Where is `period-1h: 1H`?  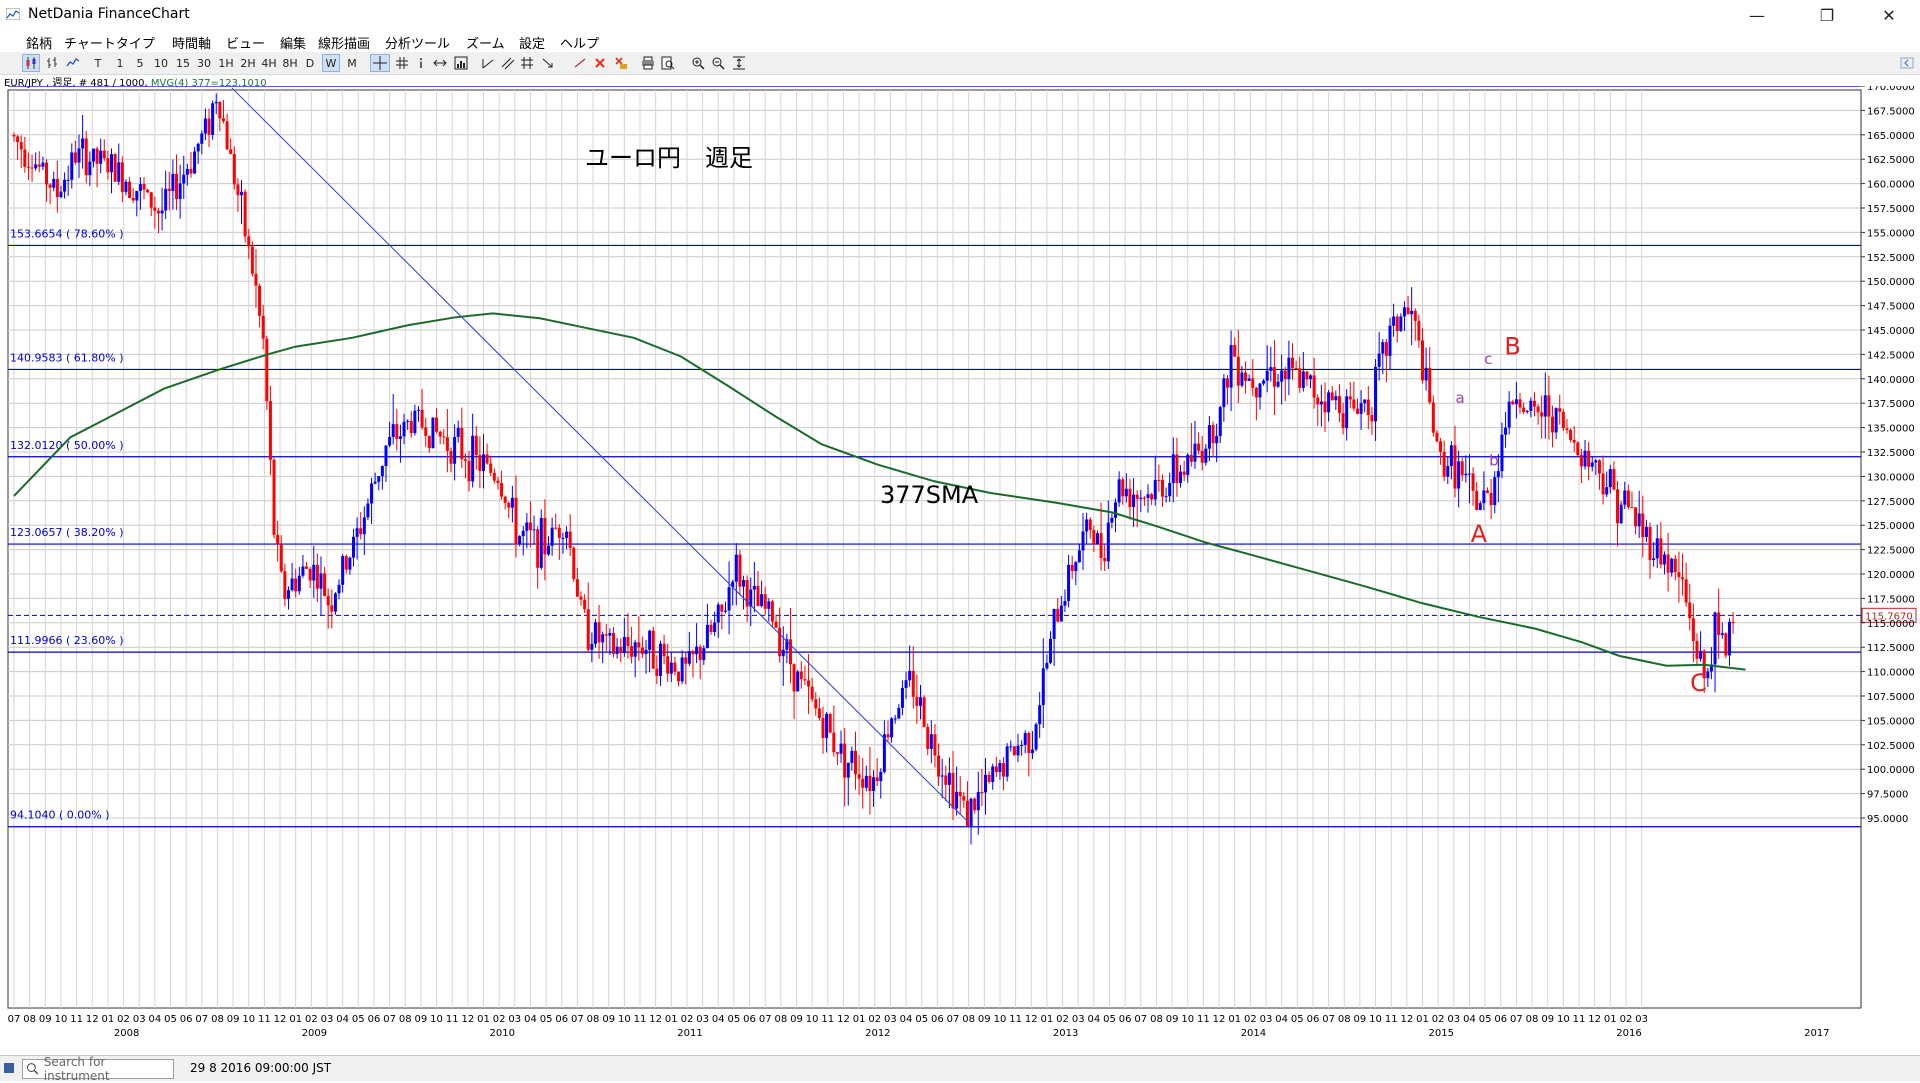
period-1h: 1H is located at coordinates (226, 63).